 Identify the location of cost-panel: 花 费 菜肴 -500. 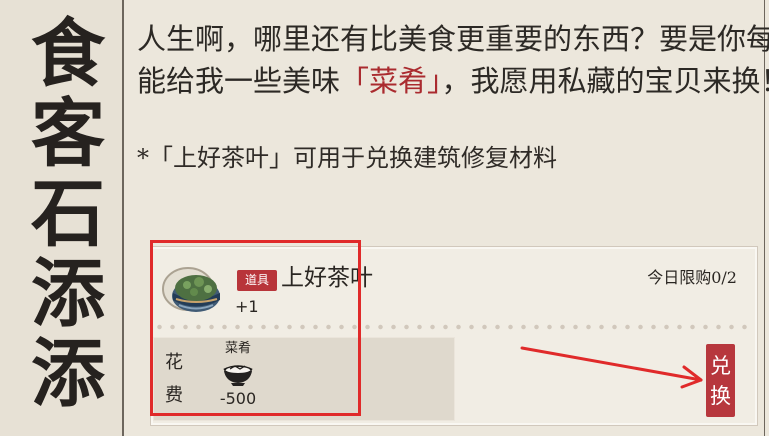
(304, 379).